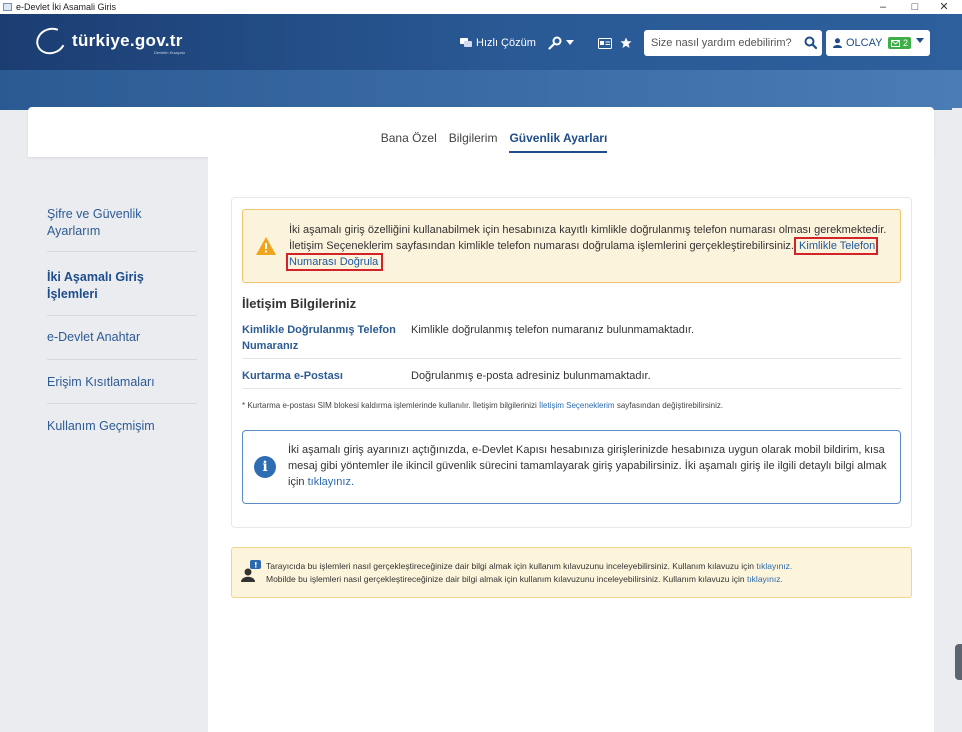  I want to click on user-icon, so click(837, 43).